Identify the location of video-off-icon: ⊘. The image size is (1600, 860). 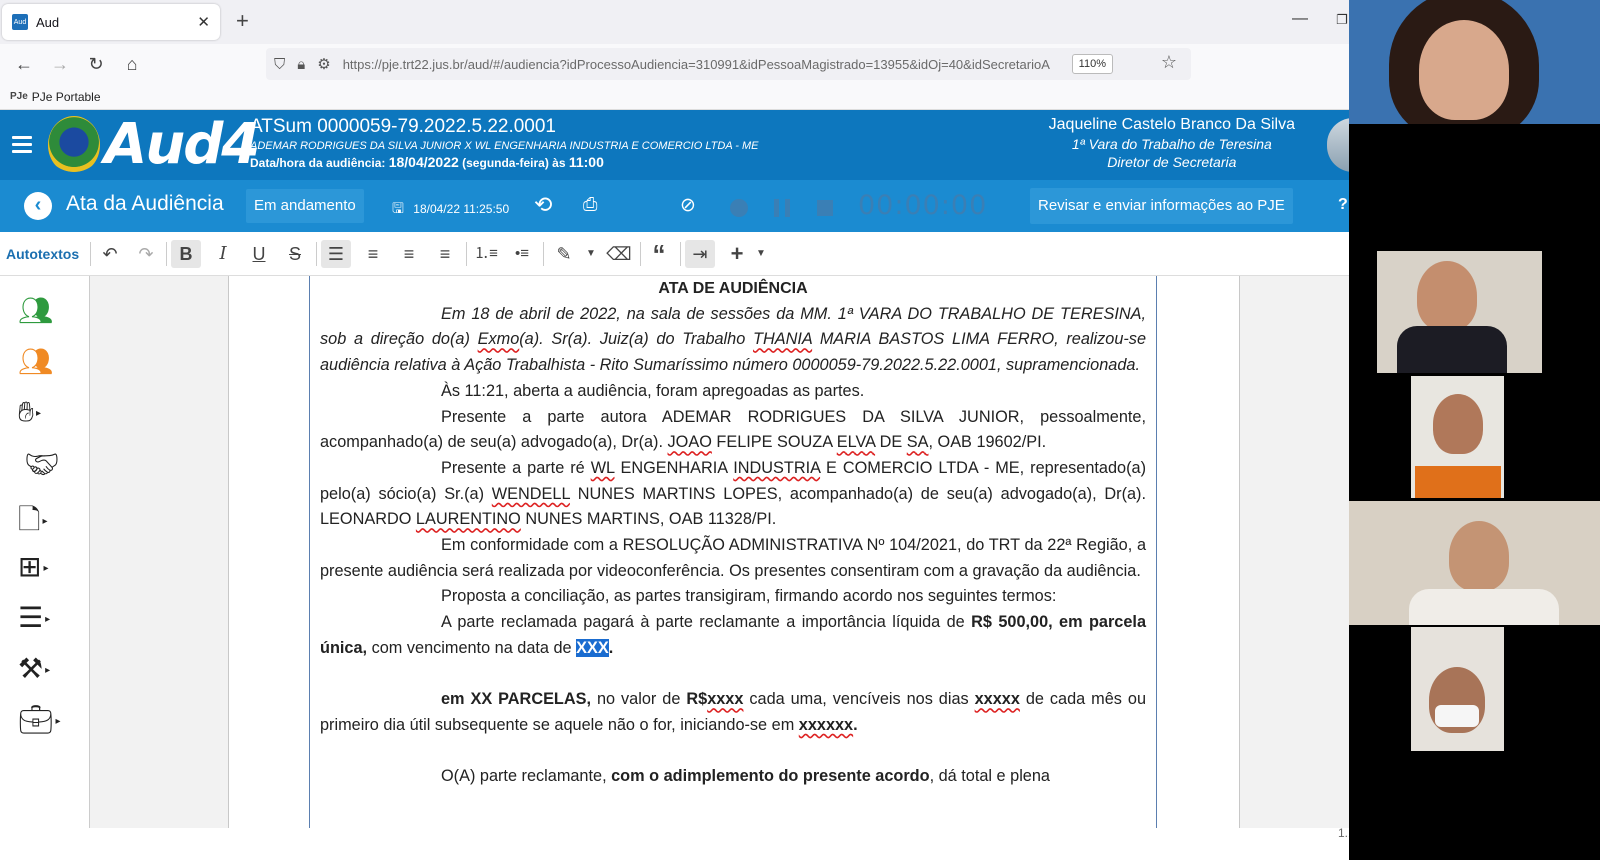
(688, 205).